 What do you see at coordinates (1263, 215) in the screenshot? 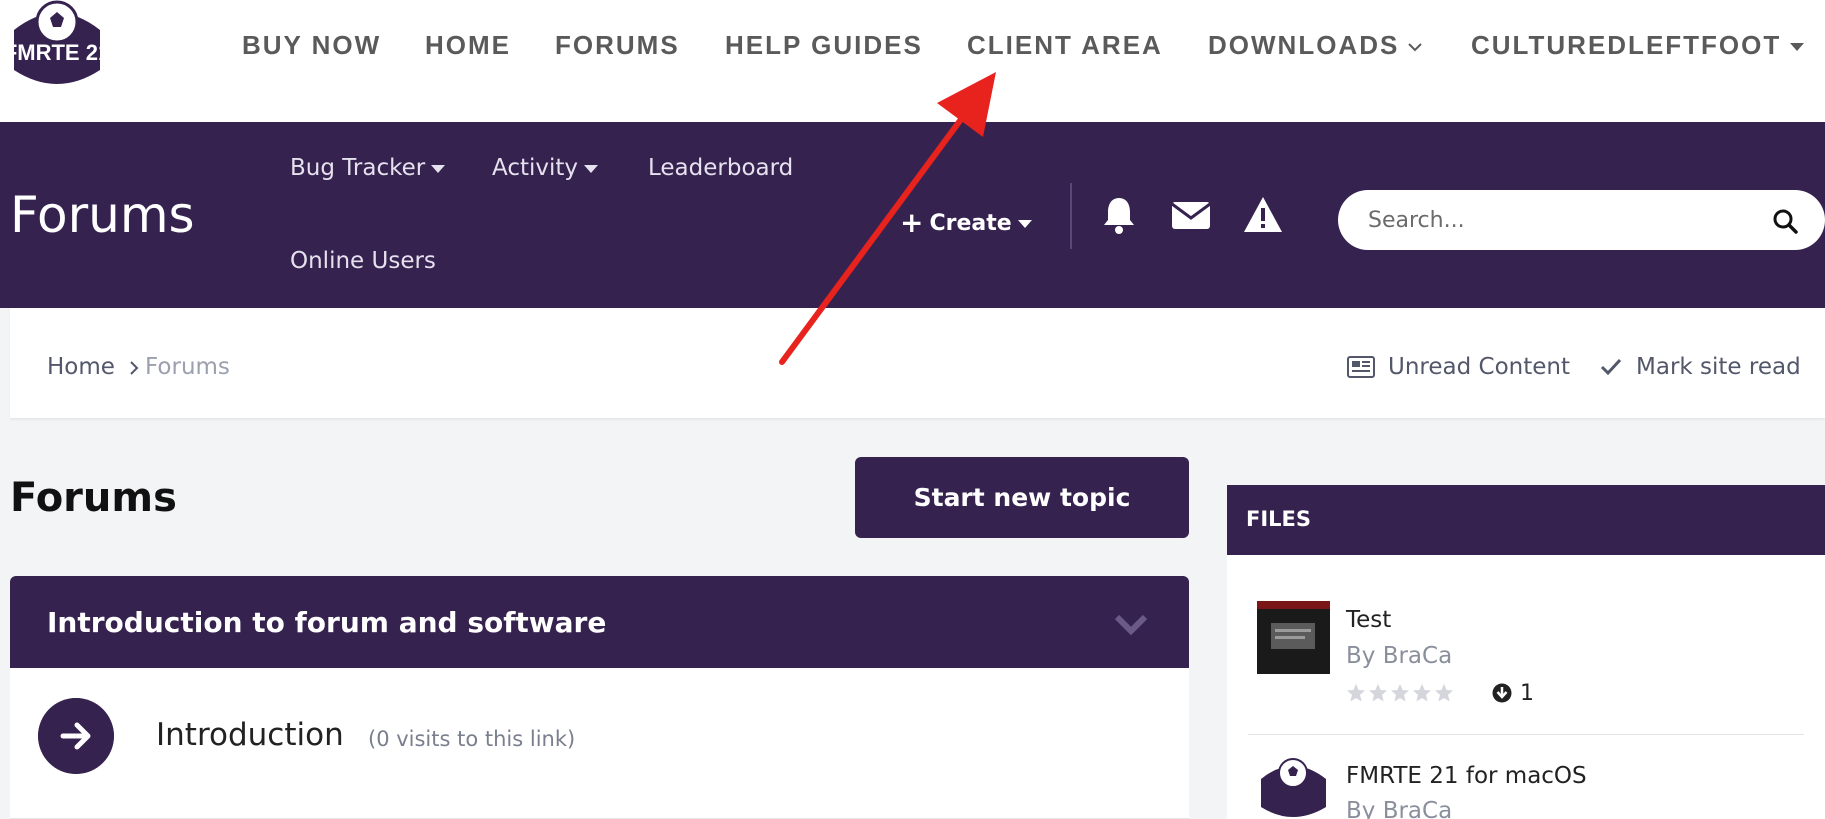
I see `warning-icon` at bounding box center [1263, 215].